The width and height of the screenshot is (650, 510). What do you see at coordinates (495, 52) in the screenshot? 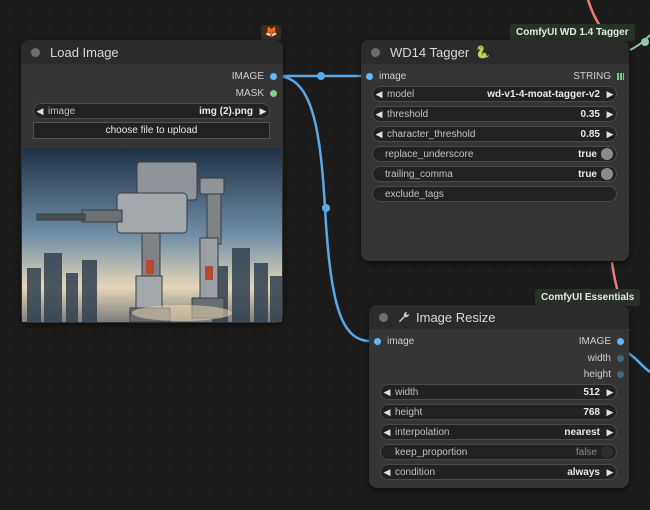
I see `tagger-title-bar: WD14 Tagger 🐍` at bounding box center [495, 52].